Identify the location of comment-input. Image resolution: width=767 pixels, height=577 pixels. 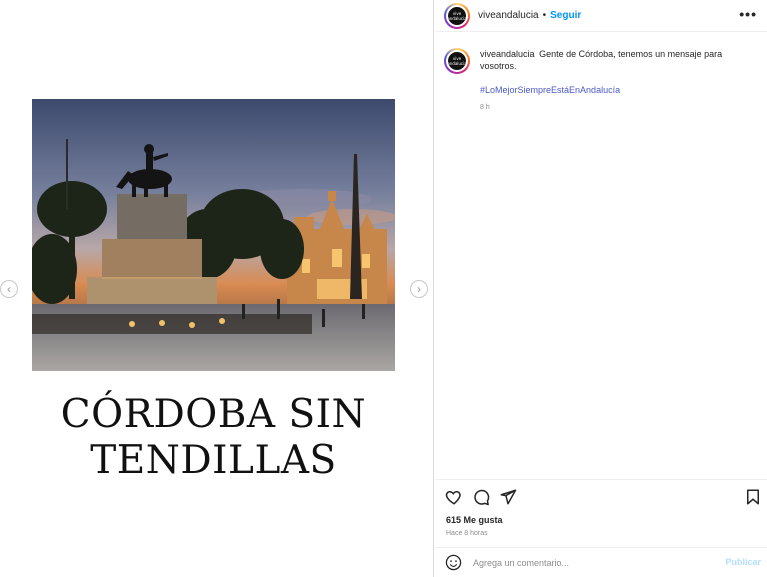
(593, 562).